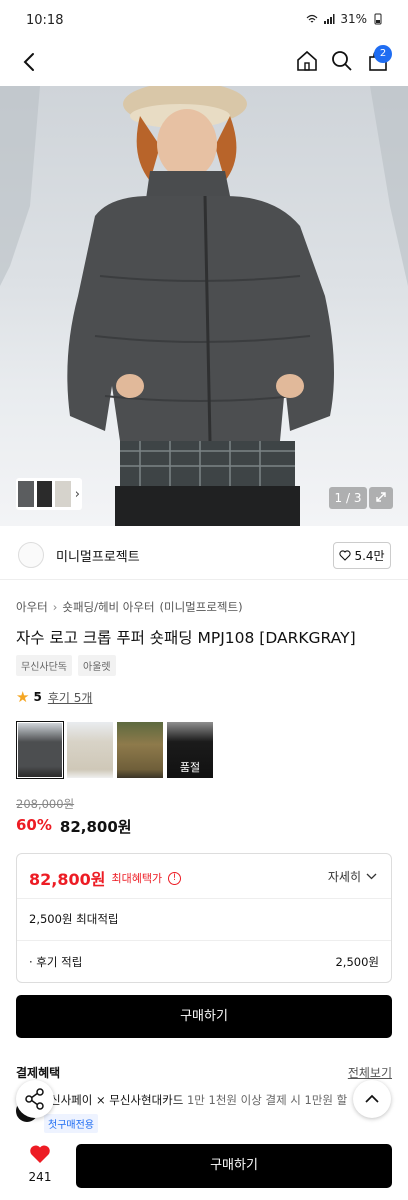 The height and width of the screenshot is (1200, 408). I want to click on payment-benefits-title: 결제혜택, so click(38, 1073).